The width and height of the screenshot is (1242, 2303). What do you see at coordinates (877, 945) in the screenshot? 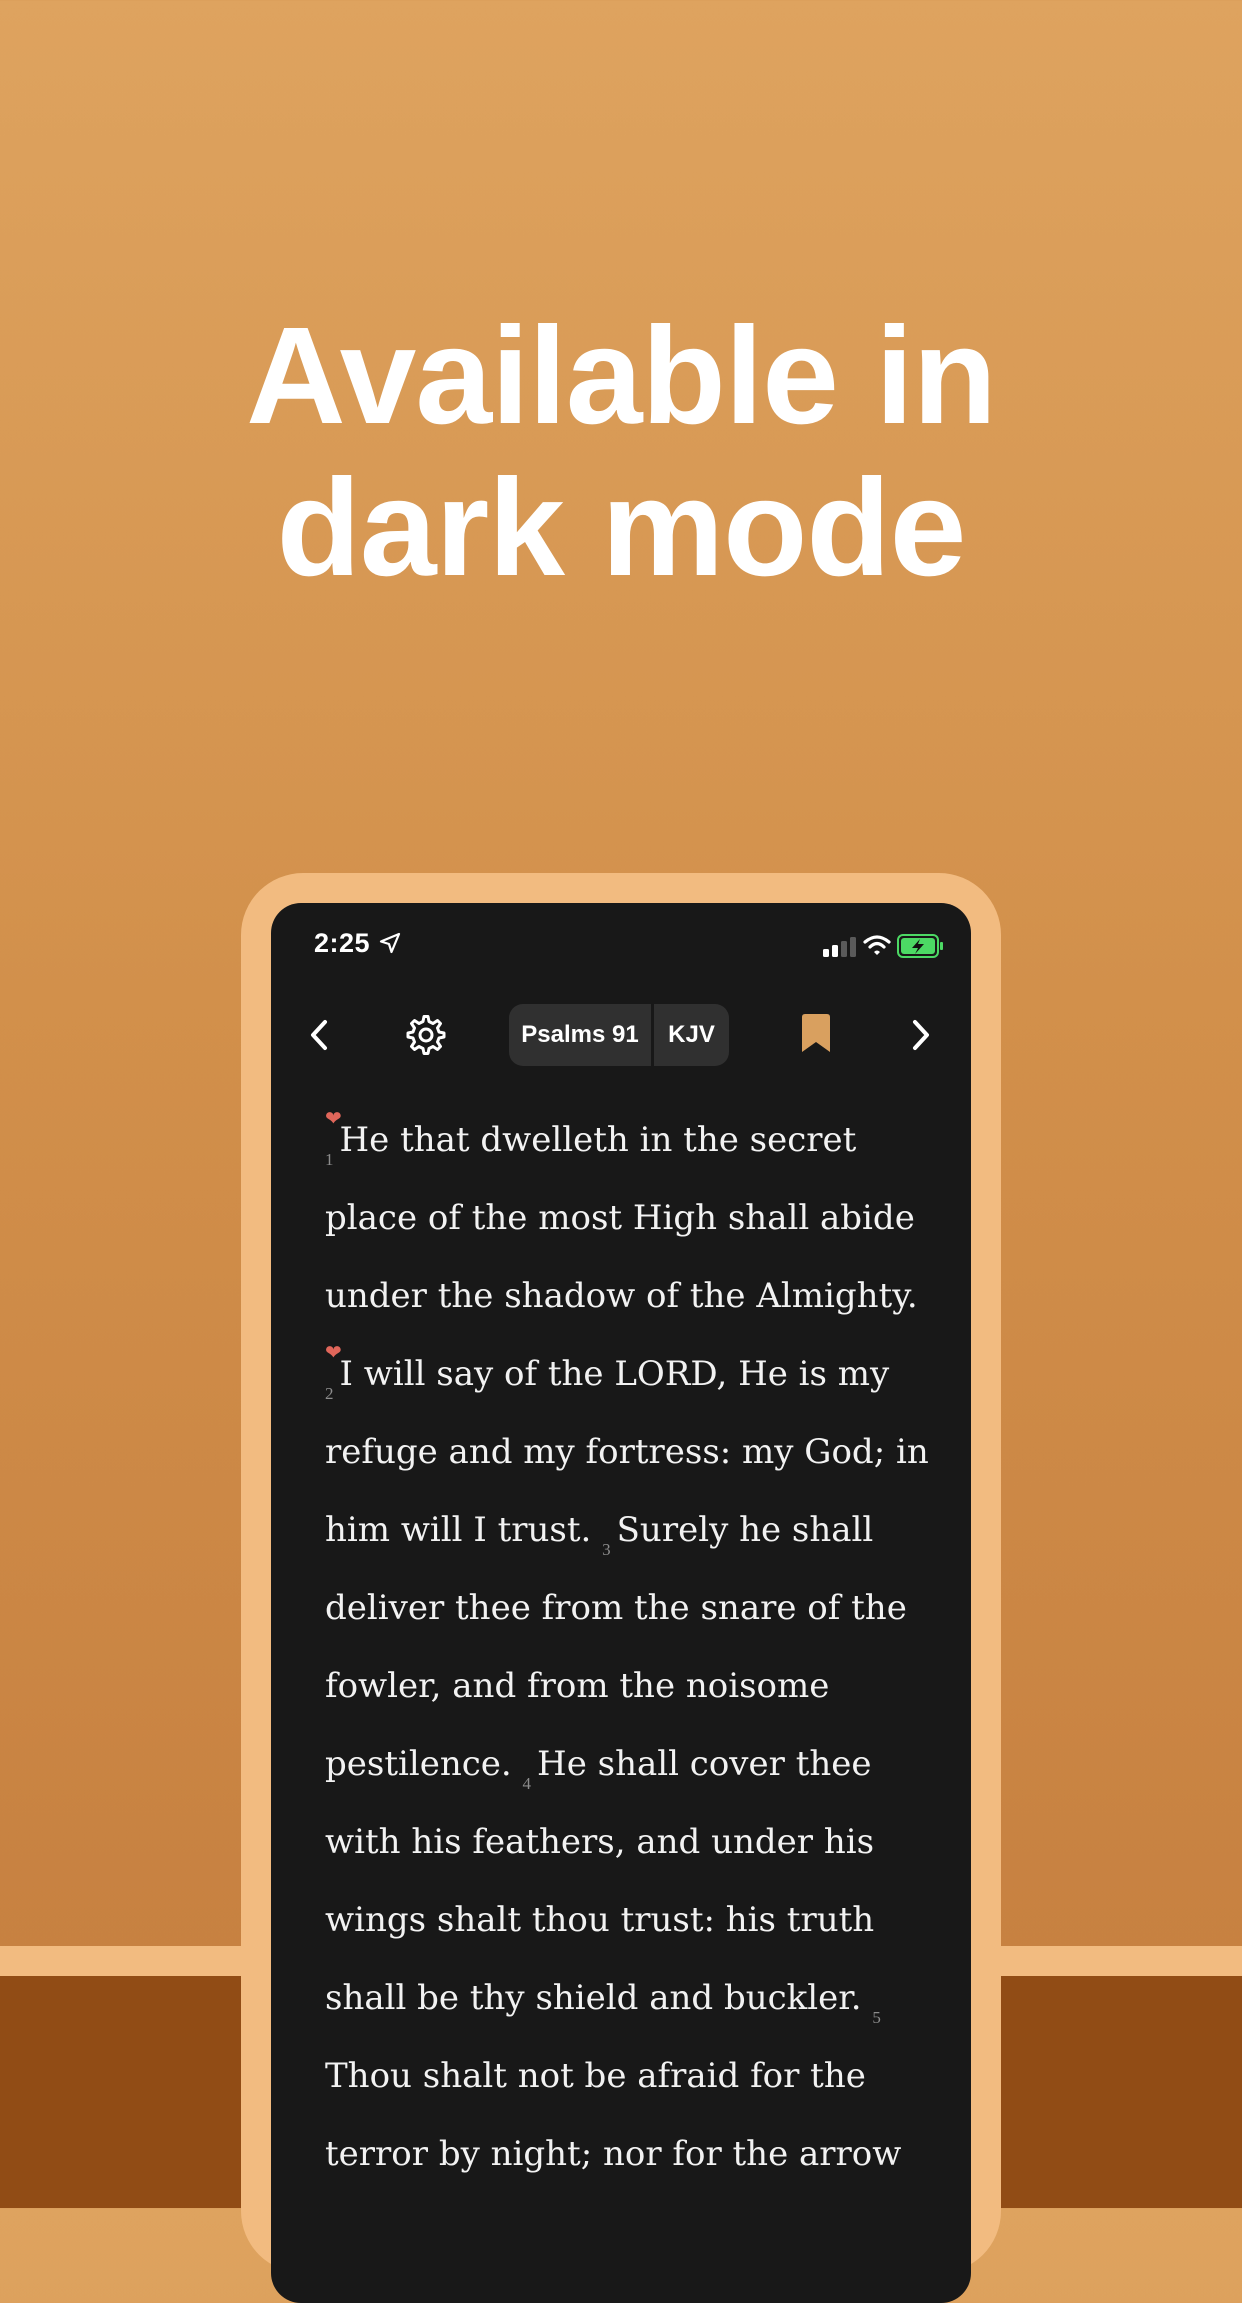
I see `wifi-icon` at bounding box center [877, 945].